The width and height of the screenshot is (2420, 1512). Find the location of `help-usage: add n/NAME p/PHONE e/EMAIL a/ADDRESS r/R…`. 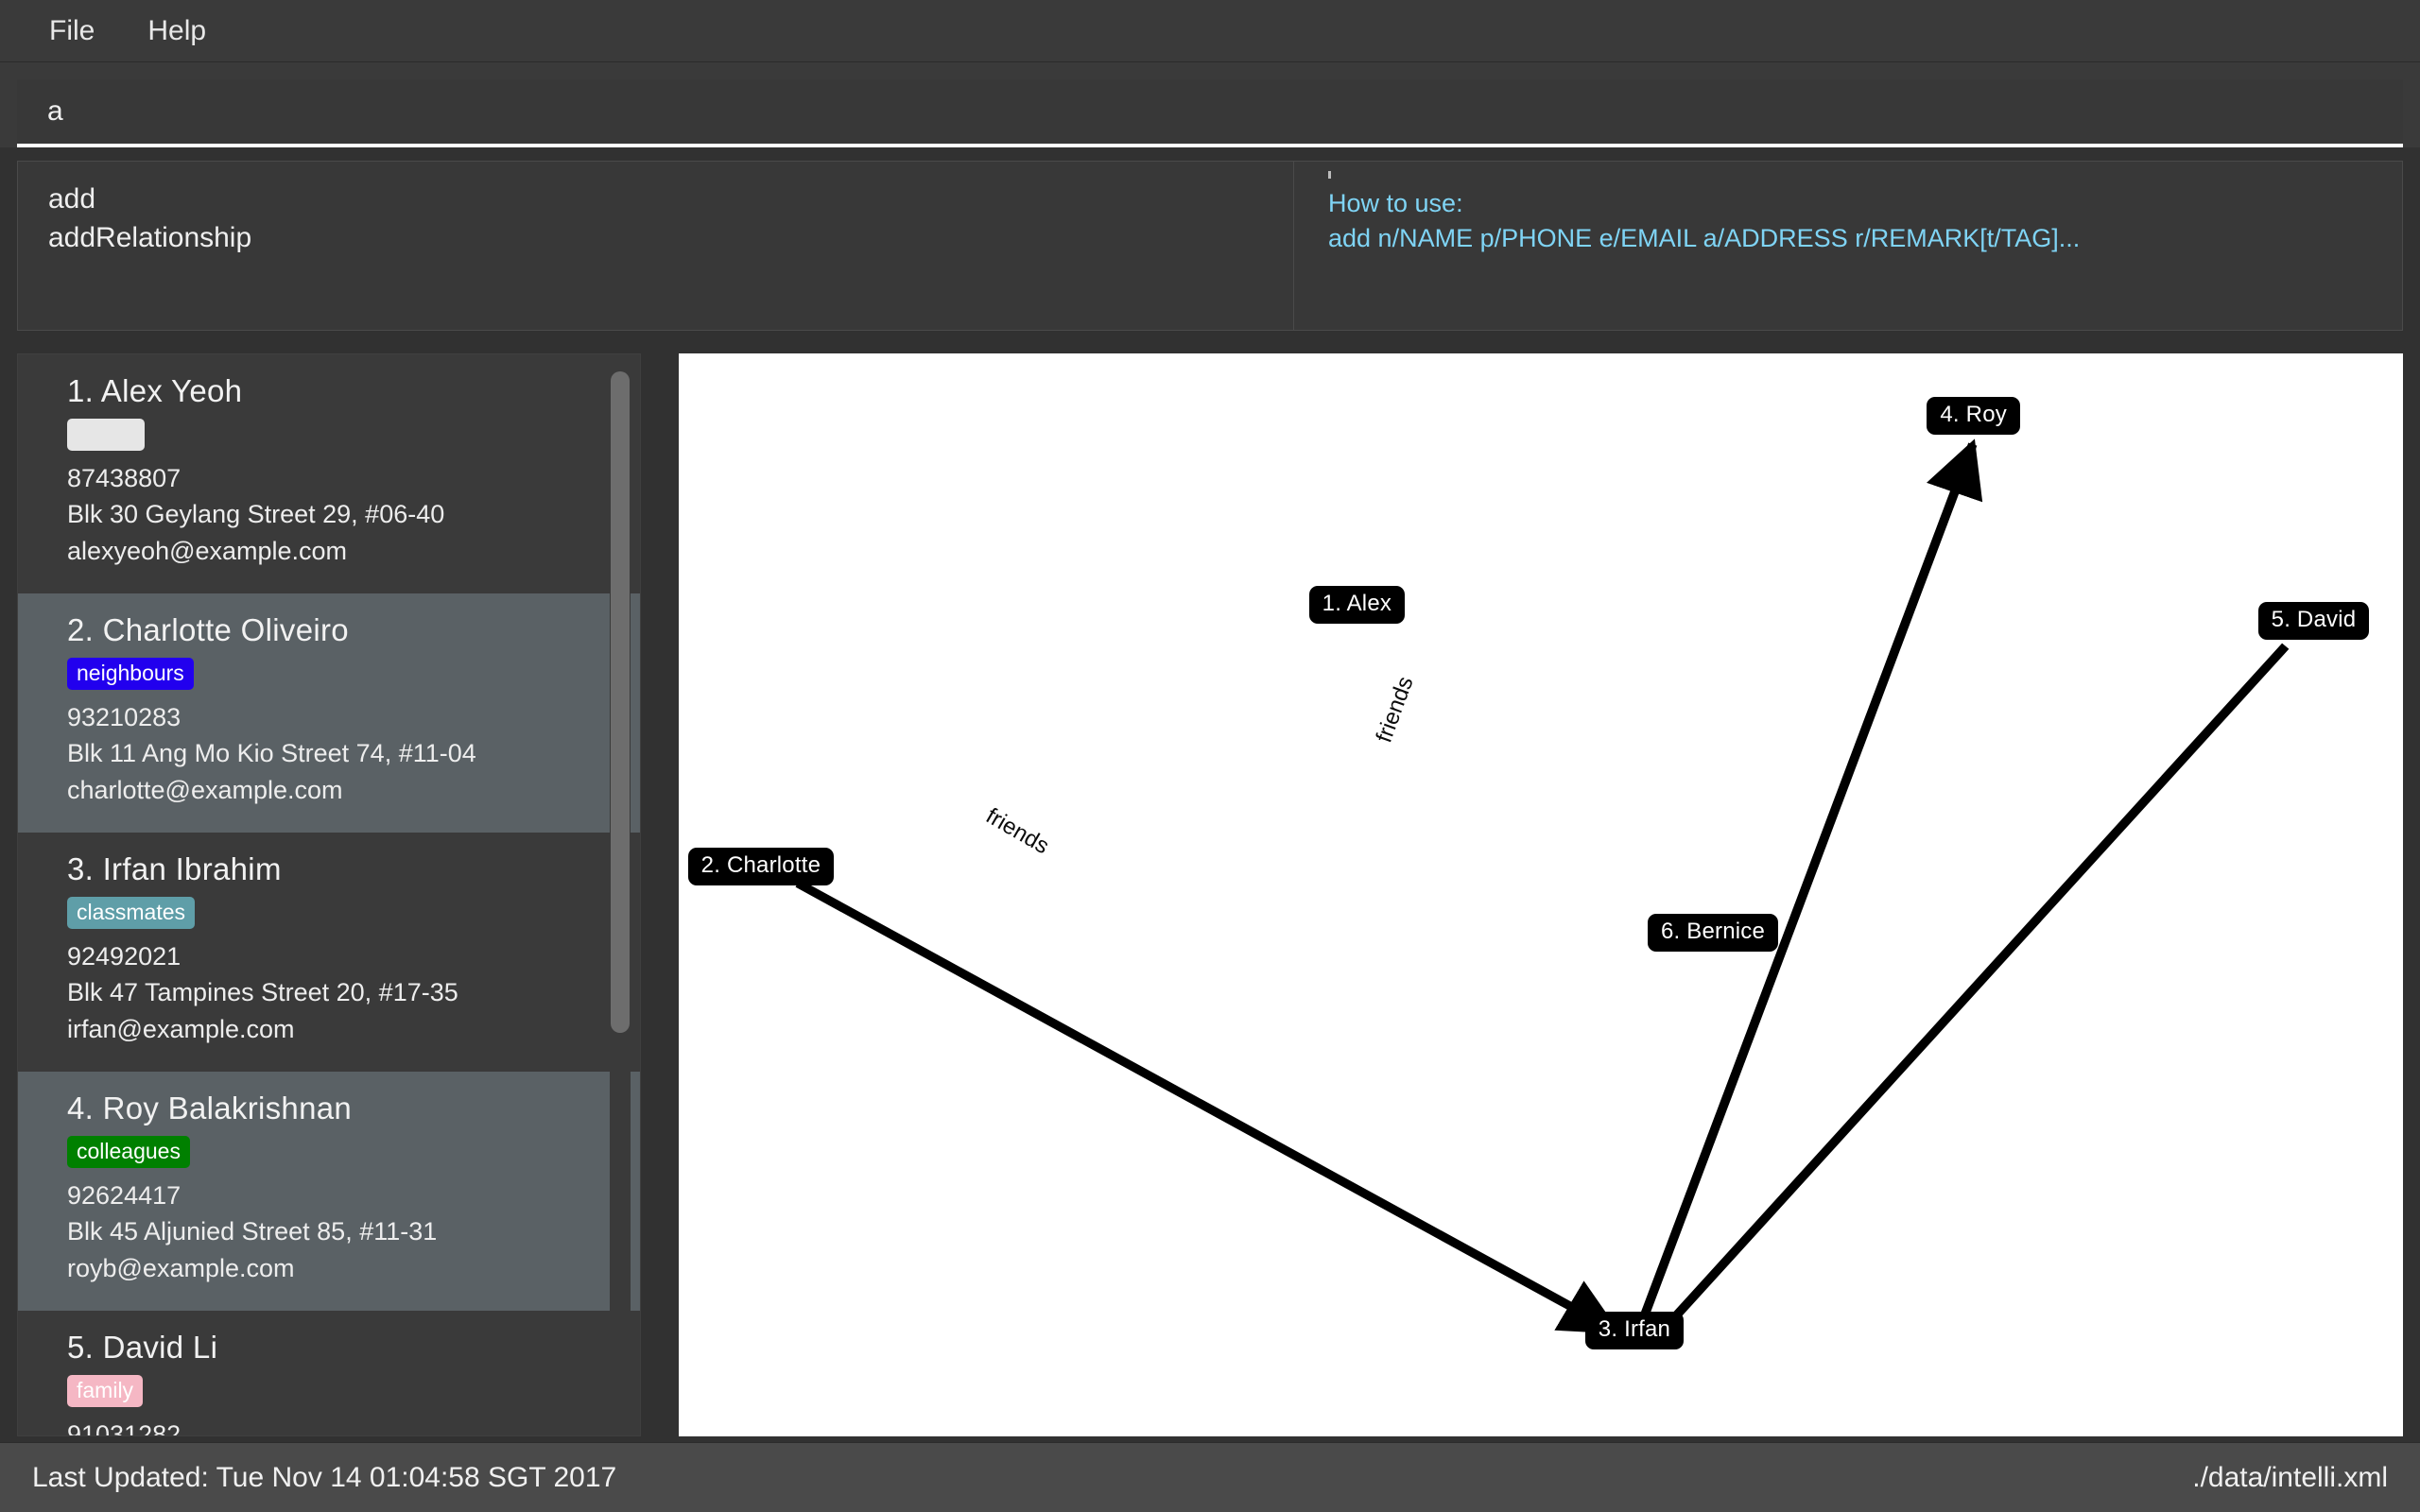

help-usage: add n/NAME p/PHONE e/EMAIL a/ADDRESS r/R… is located at coordinates (1704, 238).